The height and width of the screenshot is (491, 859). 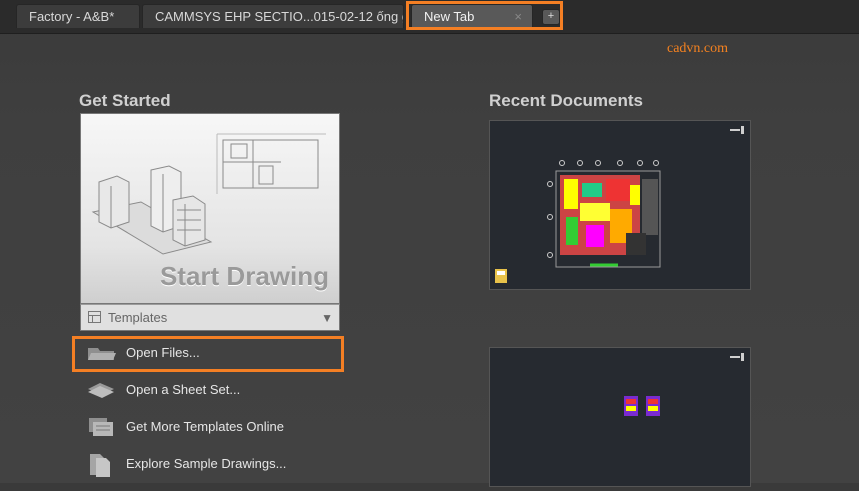 I want to click on sample-drawings-icon, so click(x=100, y=465).